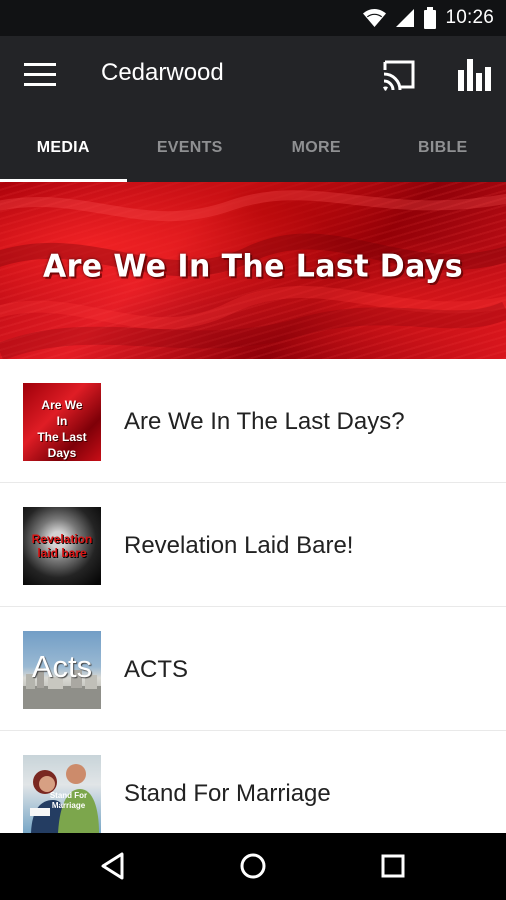  I want to click on media-title: Stand For Marriage, so click(227, 793).